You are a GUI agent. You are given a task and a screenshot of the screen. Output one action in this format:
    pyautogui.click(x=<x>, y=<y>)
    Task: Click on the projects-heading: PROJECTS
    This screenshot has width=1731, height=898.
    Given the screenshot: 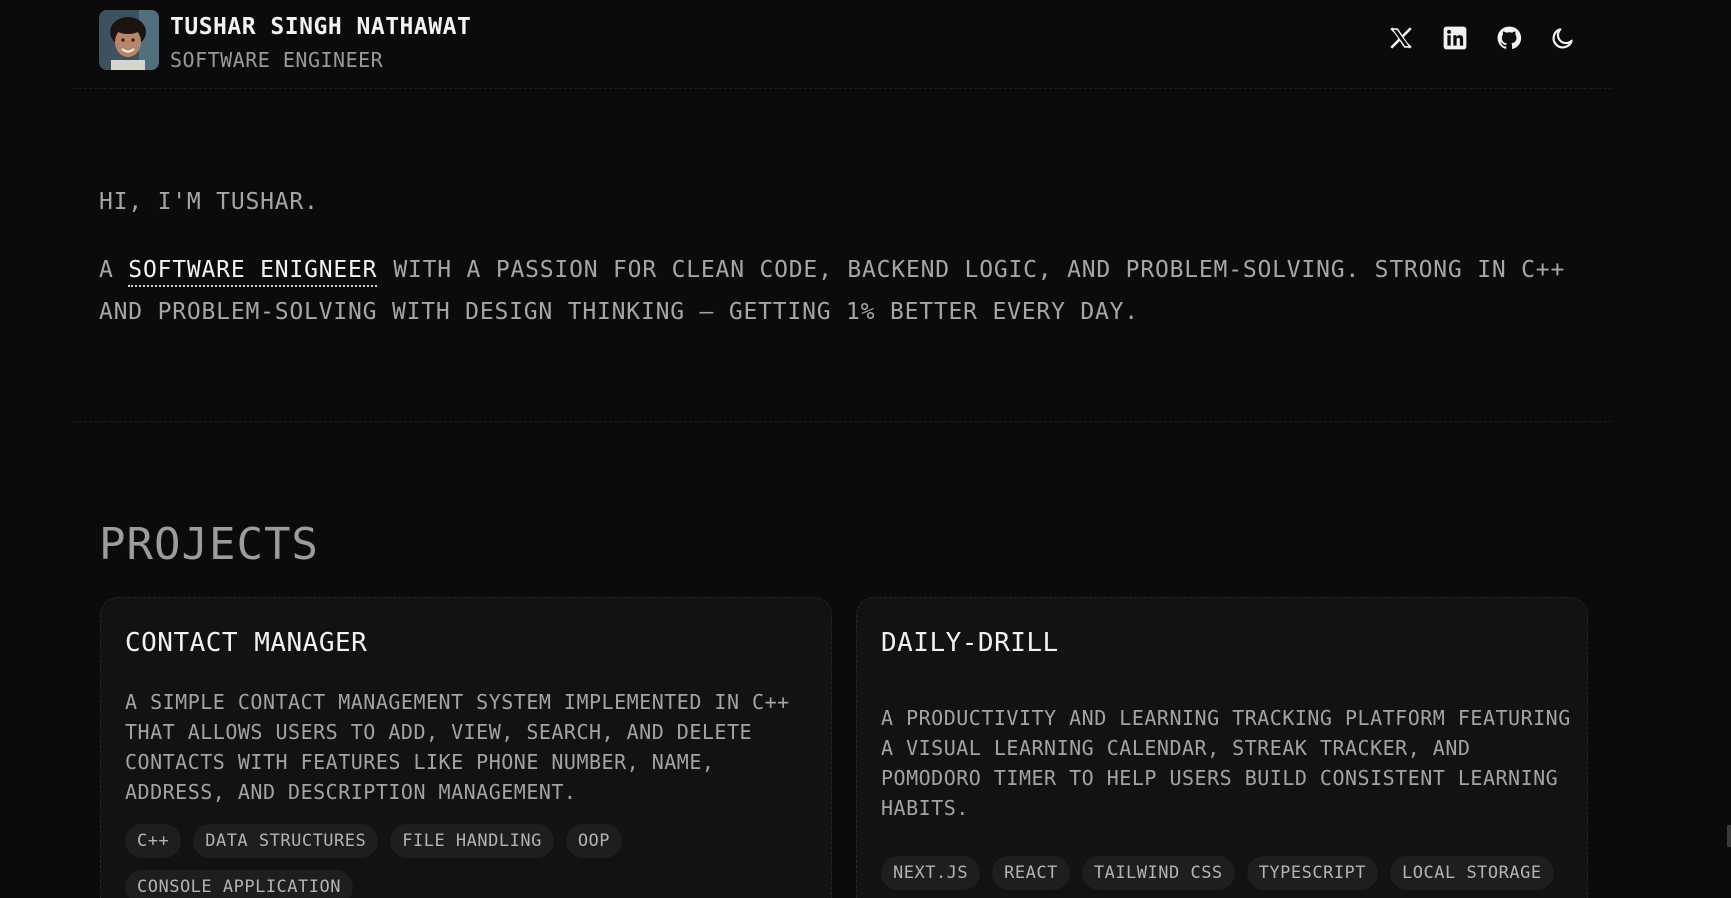 What is the action you would take?
    pyautogui.click(x=209, y=544)
    